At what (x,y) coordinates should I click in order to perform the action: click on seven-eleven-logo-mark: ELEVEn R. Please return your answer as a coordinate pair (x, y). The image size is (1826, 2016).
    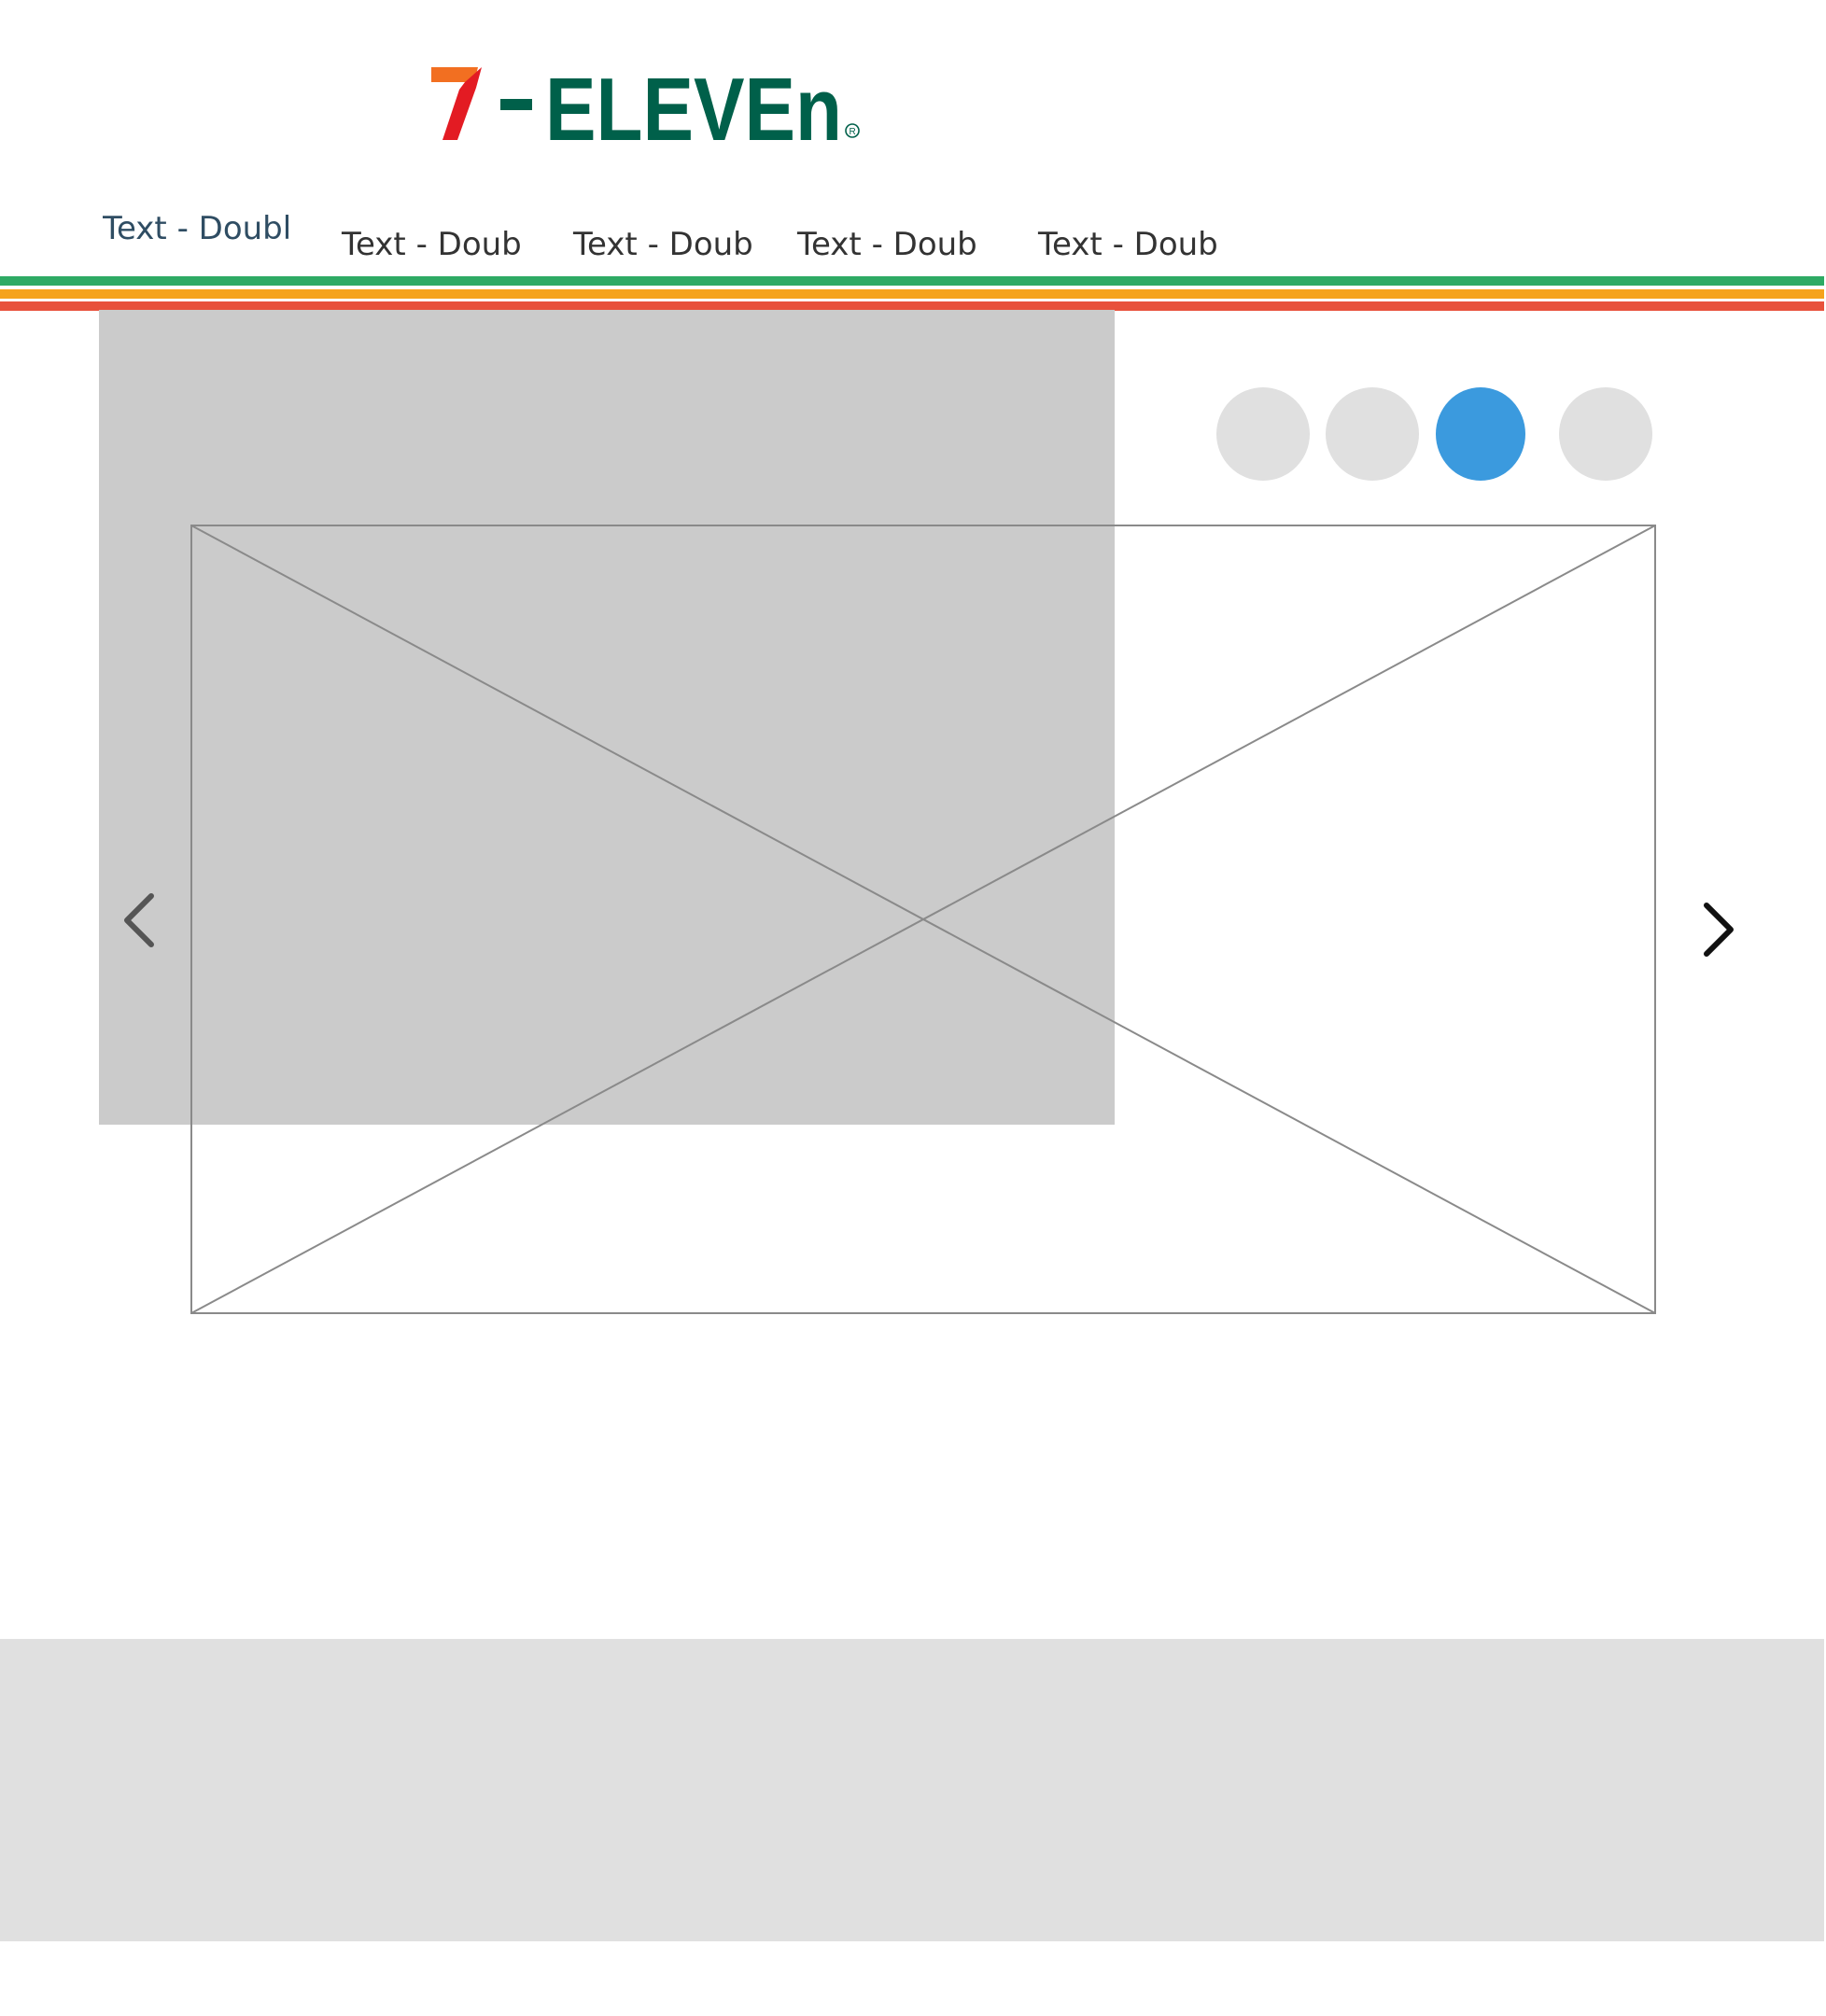
    Looking at the image, I should click on (645, 105).